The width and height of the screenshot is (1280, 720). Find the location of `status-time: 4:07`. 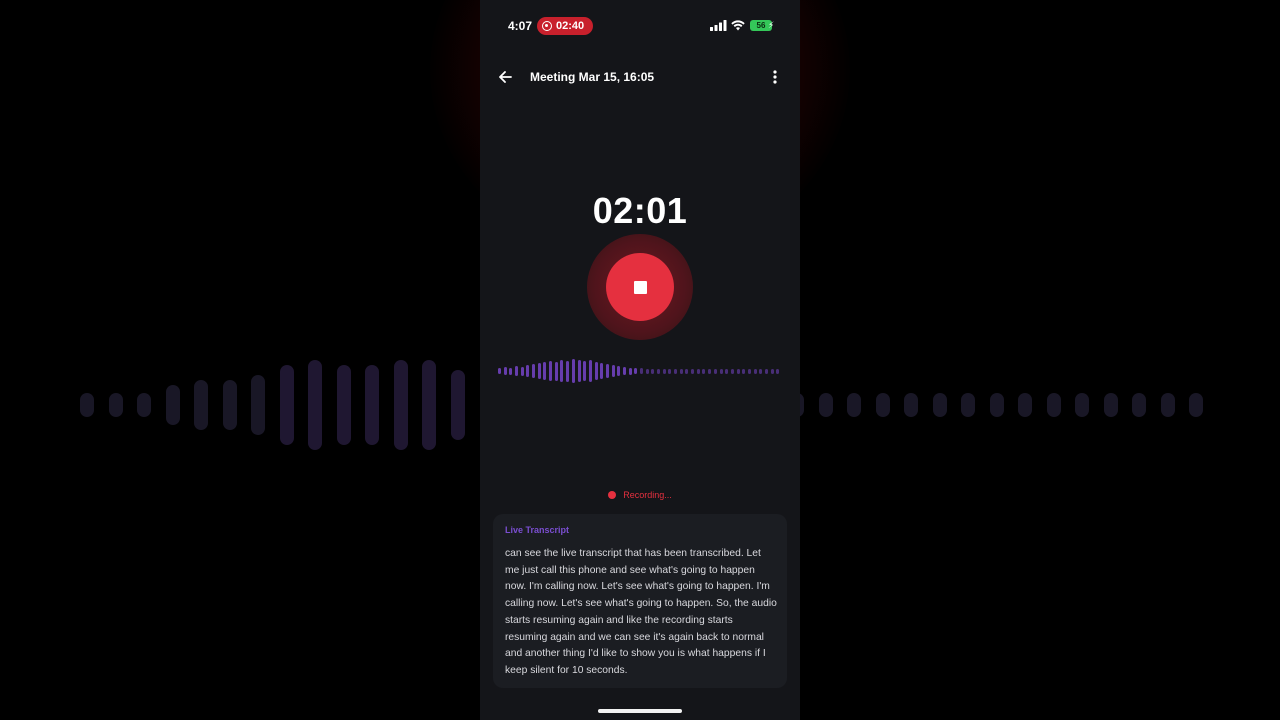

status-time: 4:07 is located at coordinates (520, 26).